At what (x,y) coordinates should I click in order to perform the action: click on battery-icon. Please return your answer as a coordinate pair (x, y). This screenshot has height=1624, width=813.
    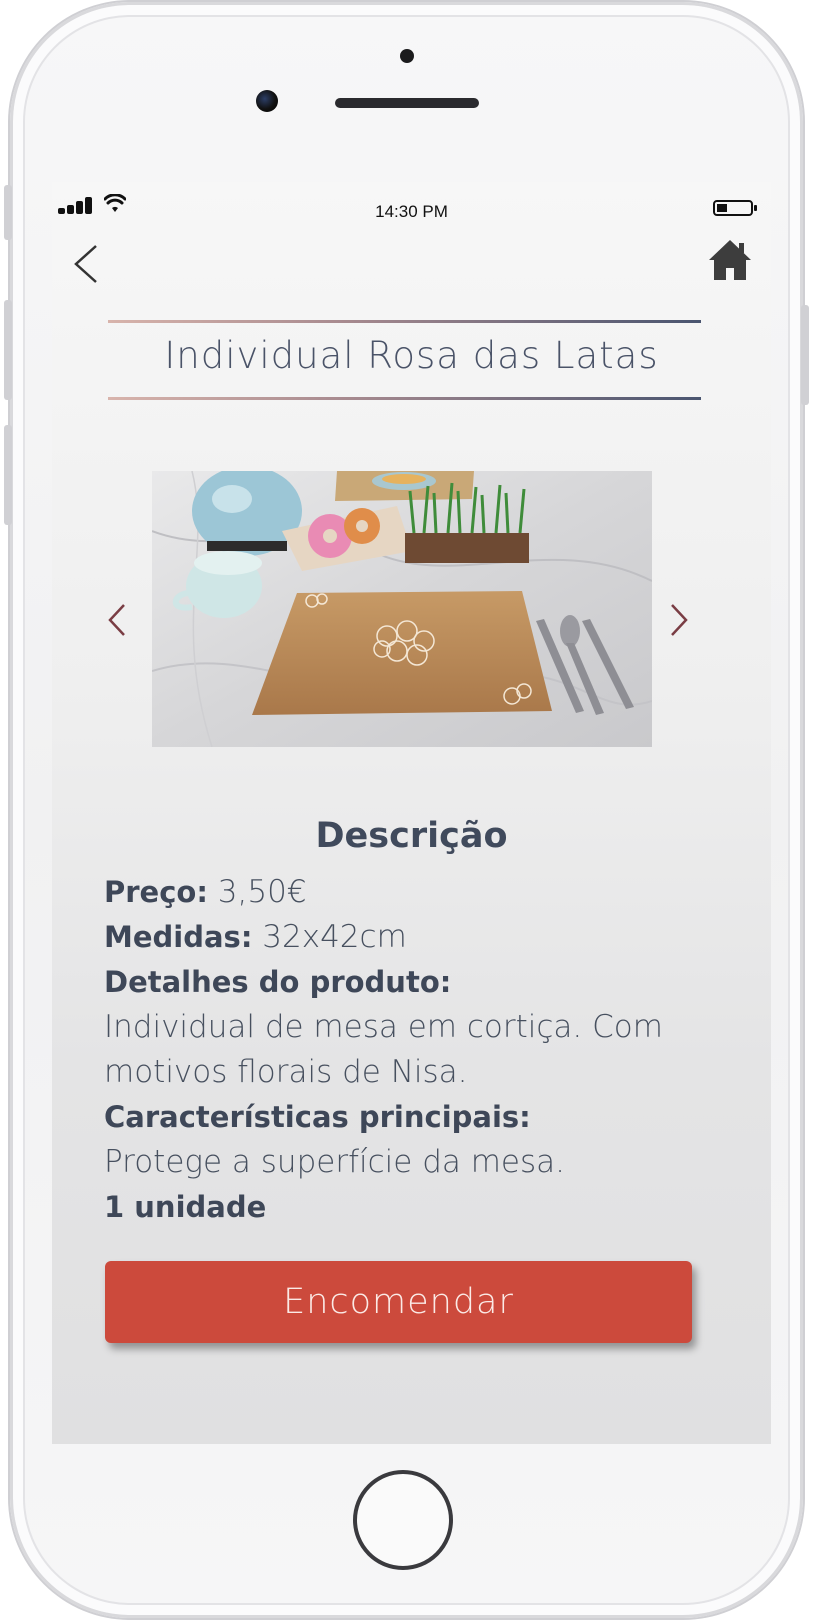
    Looking at the image, I should click on (735, 208).